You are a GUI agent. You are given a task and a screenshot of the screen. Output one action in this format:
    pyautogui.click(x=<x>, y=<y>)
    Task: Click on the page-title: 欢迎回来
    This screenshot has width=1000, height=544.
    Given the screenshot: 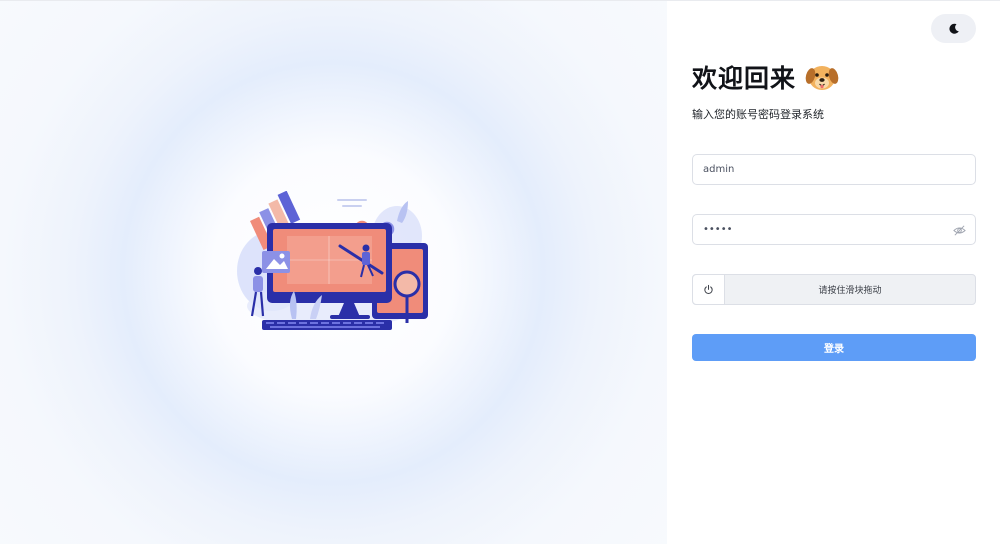 What is the action you would take?
    pyautogui.click(x=744, y=78)
    